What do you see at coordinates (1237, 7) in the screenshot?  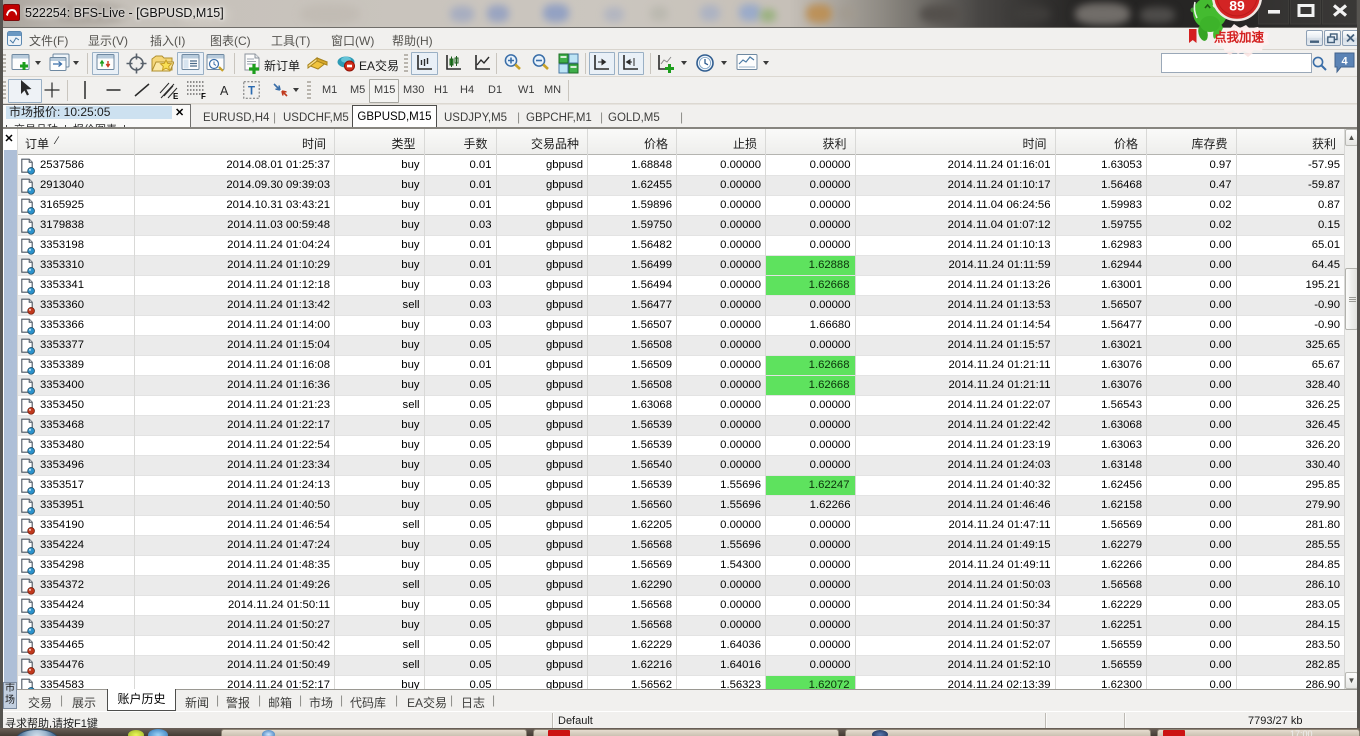 I see `svg-text: 89` at bounding box center [1237, 7].